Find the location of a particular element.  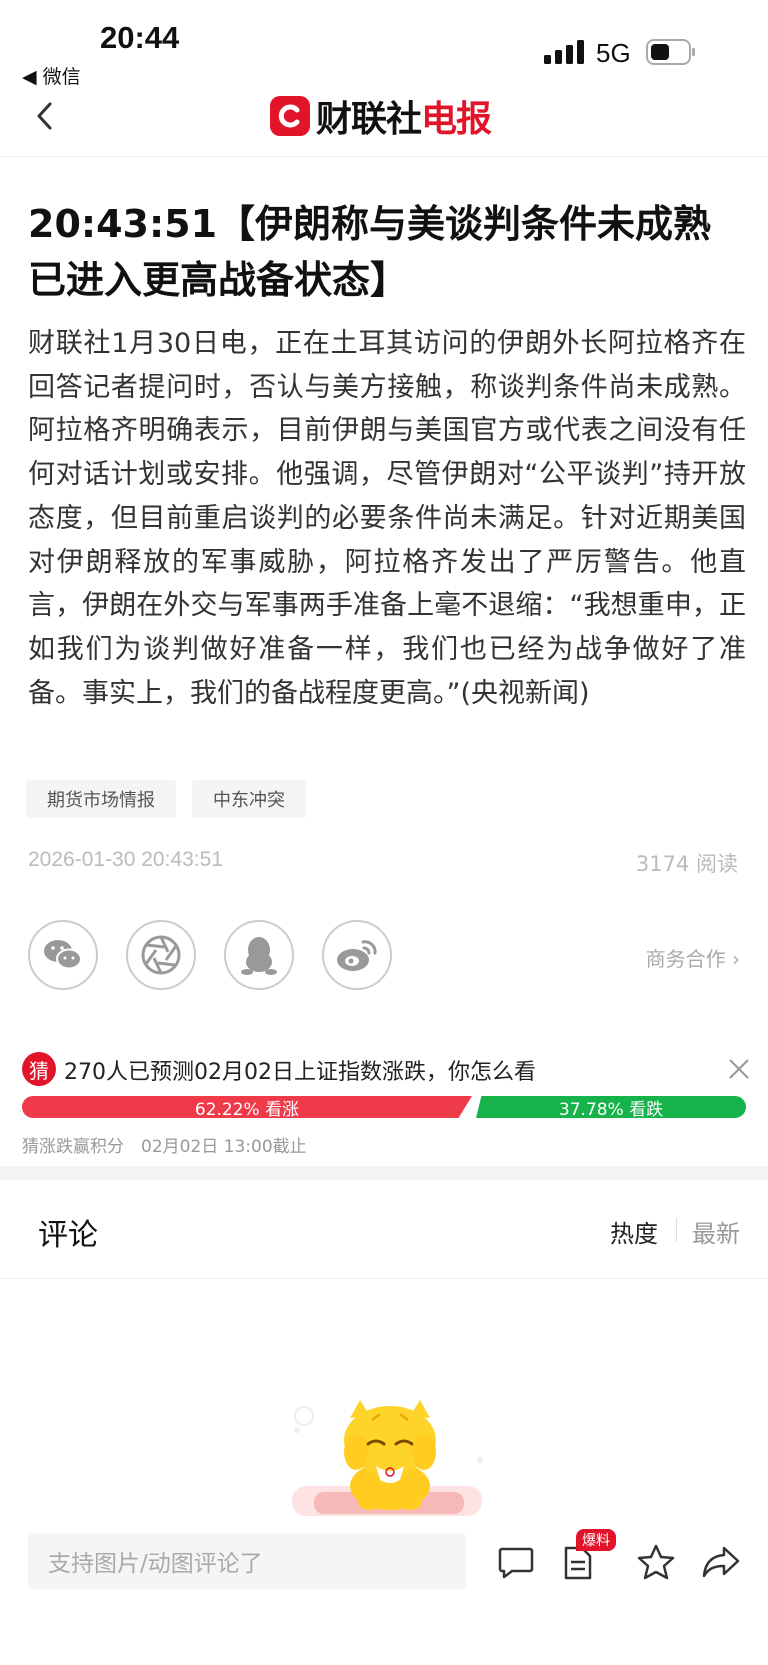

share-moments-button is located at coordinates (161, 955).